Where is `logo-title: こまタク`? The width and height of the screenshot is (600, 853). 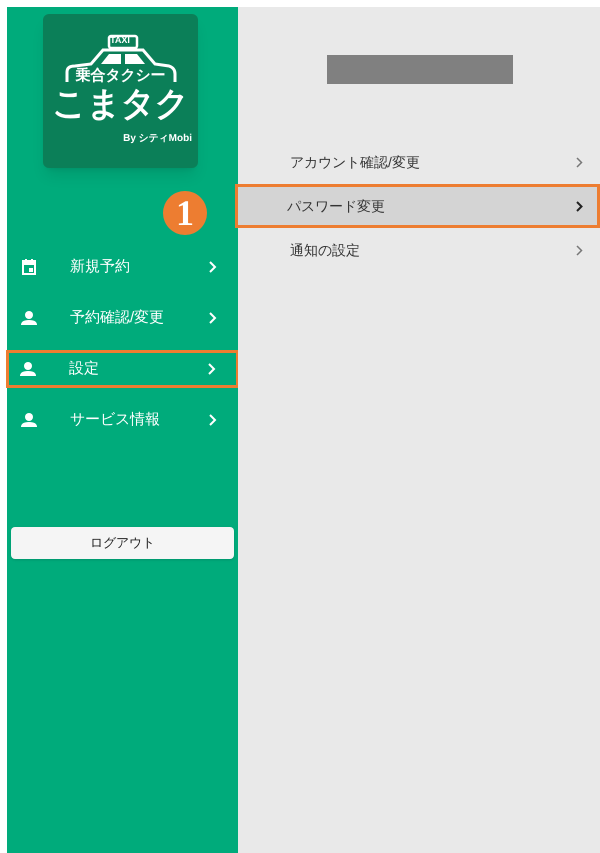
logo-title: こまタク is located at coordinates (120, 104).